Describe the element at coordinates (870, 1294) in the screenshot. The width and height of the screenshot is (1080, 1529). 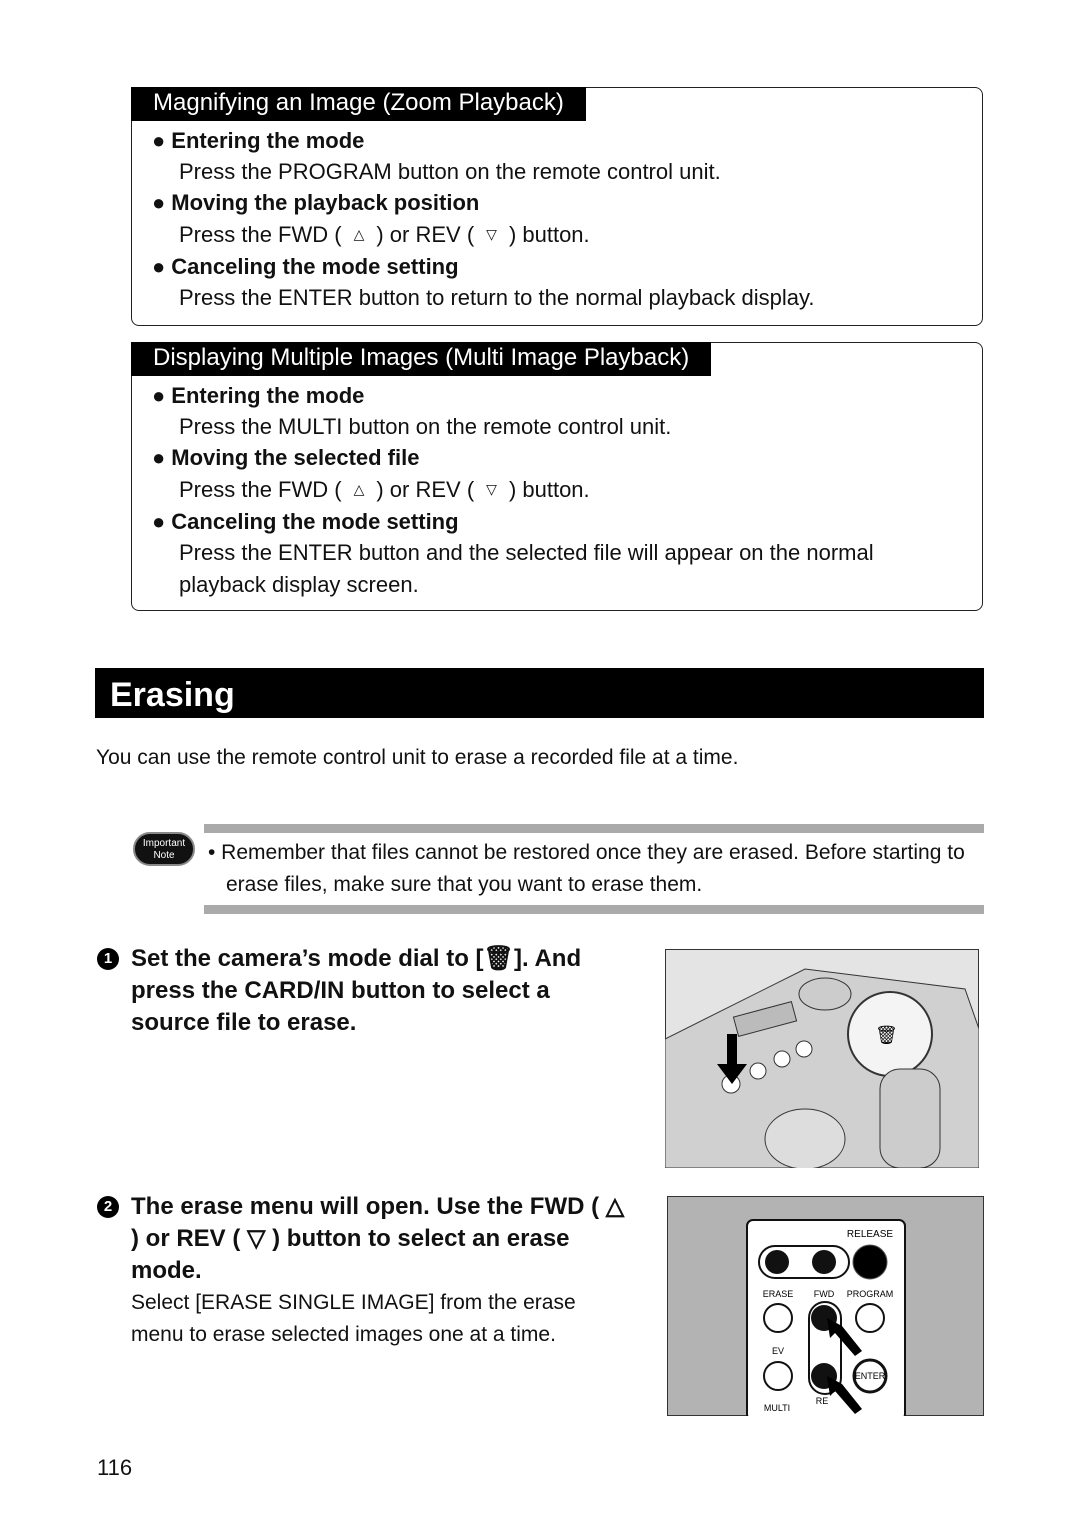
I see `svg-text: PROGRAM` at that location.